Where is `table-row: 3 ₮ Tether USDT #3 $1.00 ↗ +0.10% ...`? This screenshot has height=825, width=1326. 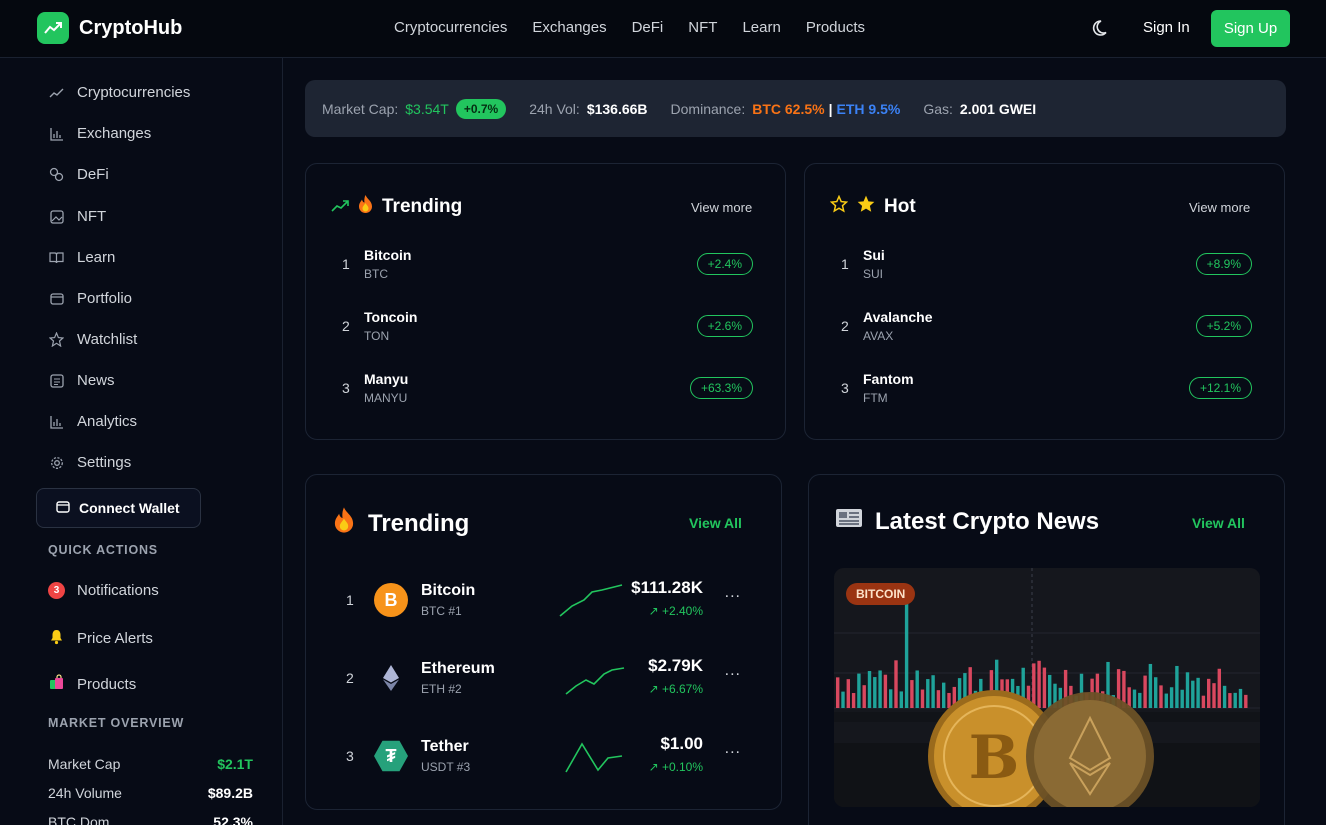 table-row: 3 ₮ Tether USDT #3 $1.00 ↗ +0.10% ... is located at coordinates (546, 756).